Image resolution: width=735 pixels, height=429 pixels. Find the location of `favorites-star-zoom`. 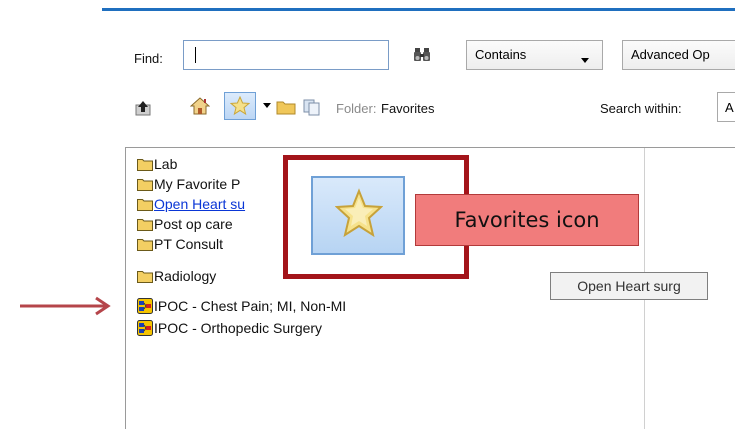

favorites-star-zoom is located at coordinates (358, 215).